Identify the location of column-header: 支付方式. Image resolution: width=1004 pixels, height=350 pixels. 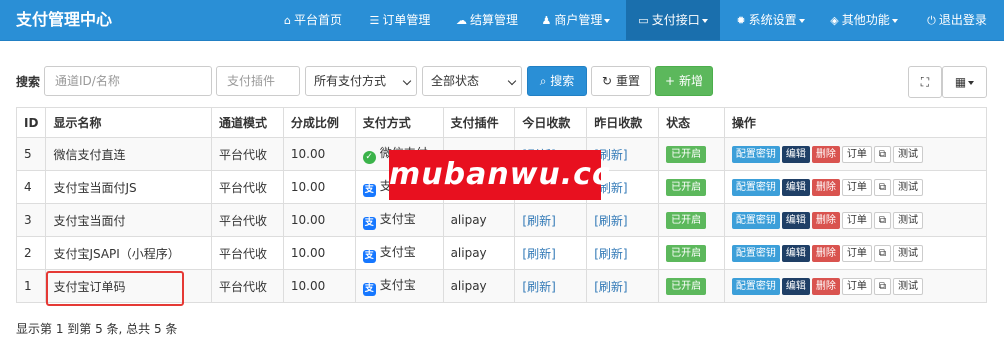
(399, 122).